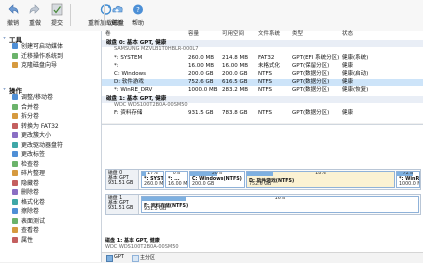 Image resolution: width=423 pixels, height=263 pixels. Describe the element at coordinates (235, 74) in the screenshot. I see `volume-free-cell: 200.0 GB` at that location.